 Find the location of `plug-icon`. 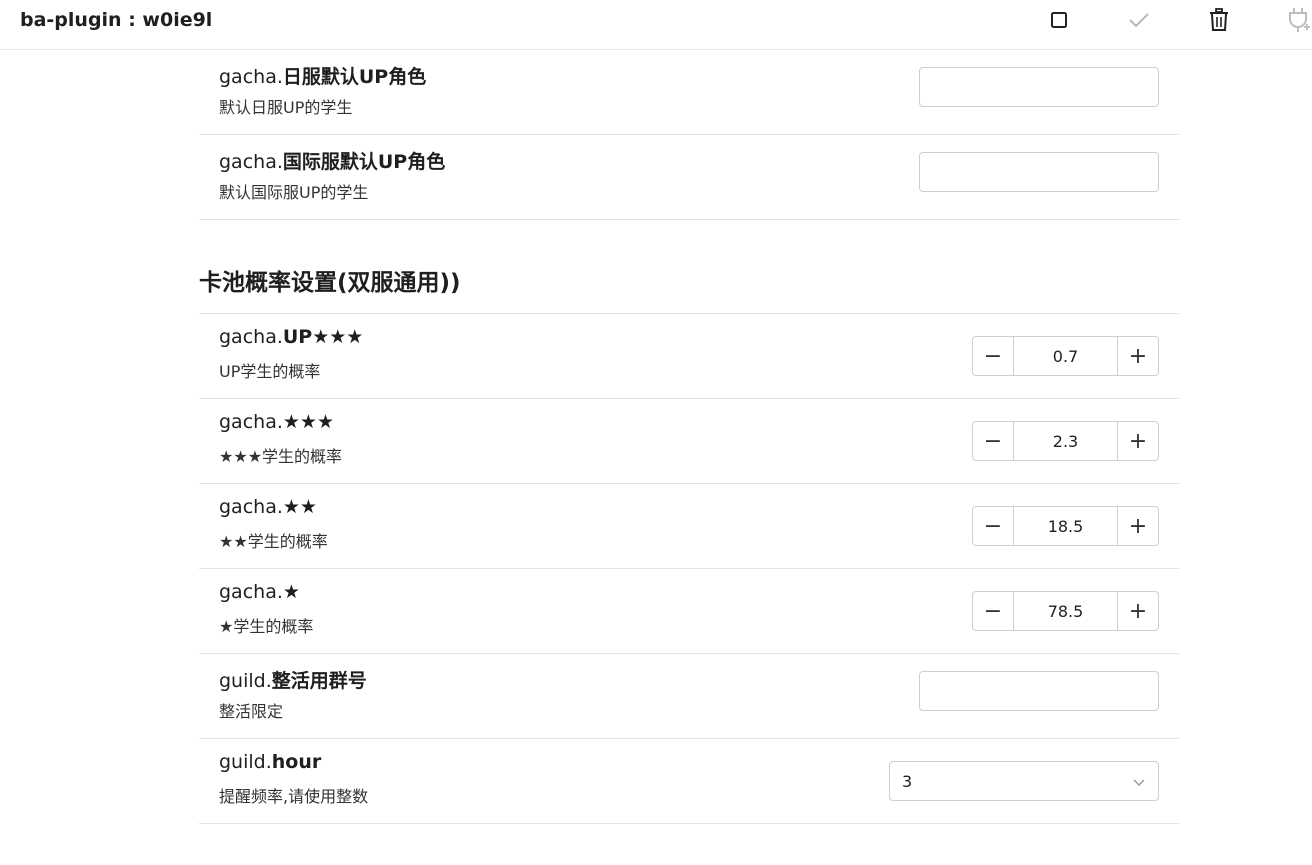

plug-icon is located at coordinates (1299, 20).